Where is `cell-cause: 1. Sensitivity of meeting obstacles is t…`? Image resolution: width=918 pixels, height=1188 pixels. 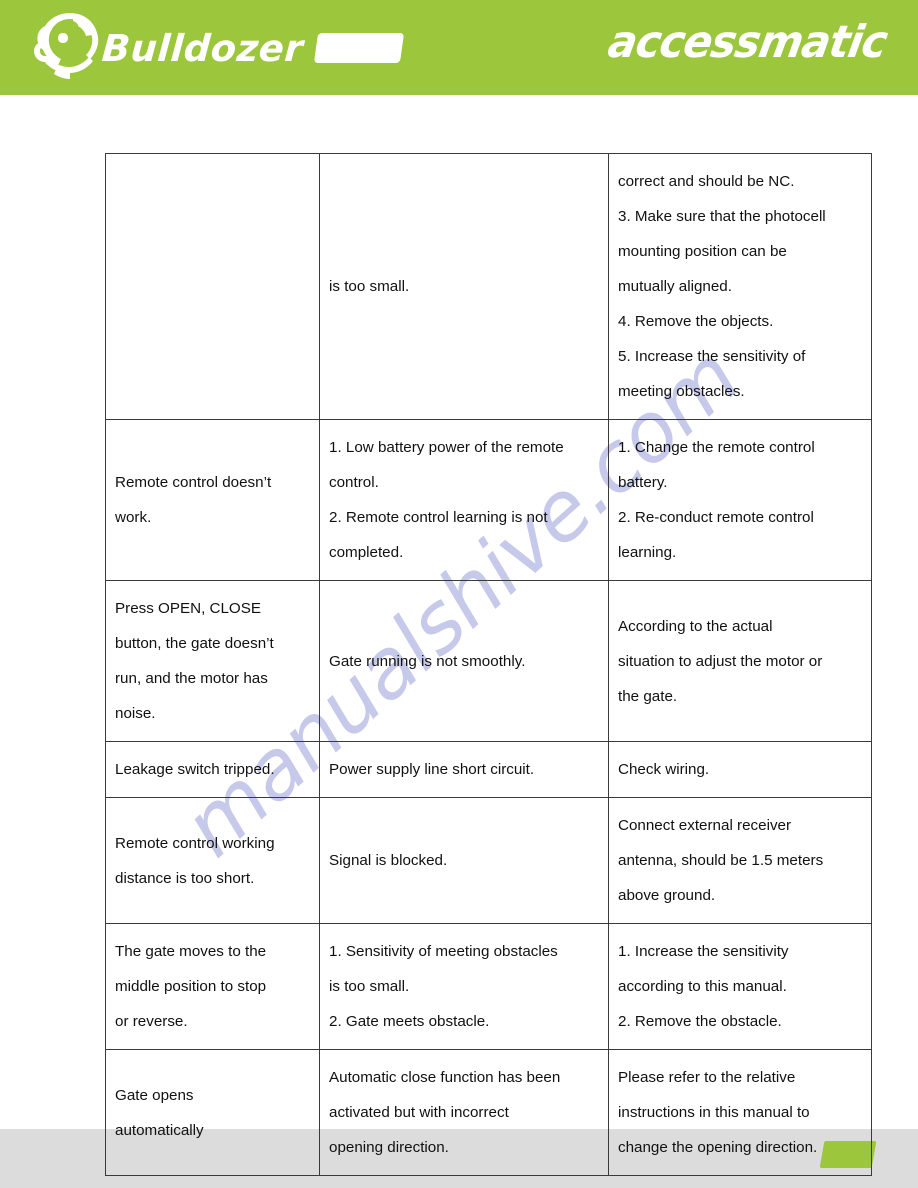 cell-cause: 1. Sensitivity of meeting obstacles is t… is located at coordinates (464, 986).